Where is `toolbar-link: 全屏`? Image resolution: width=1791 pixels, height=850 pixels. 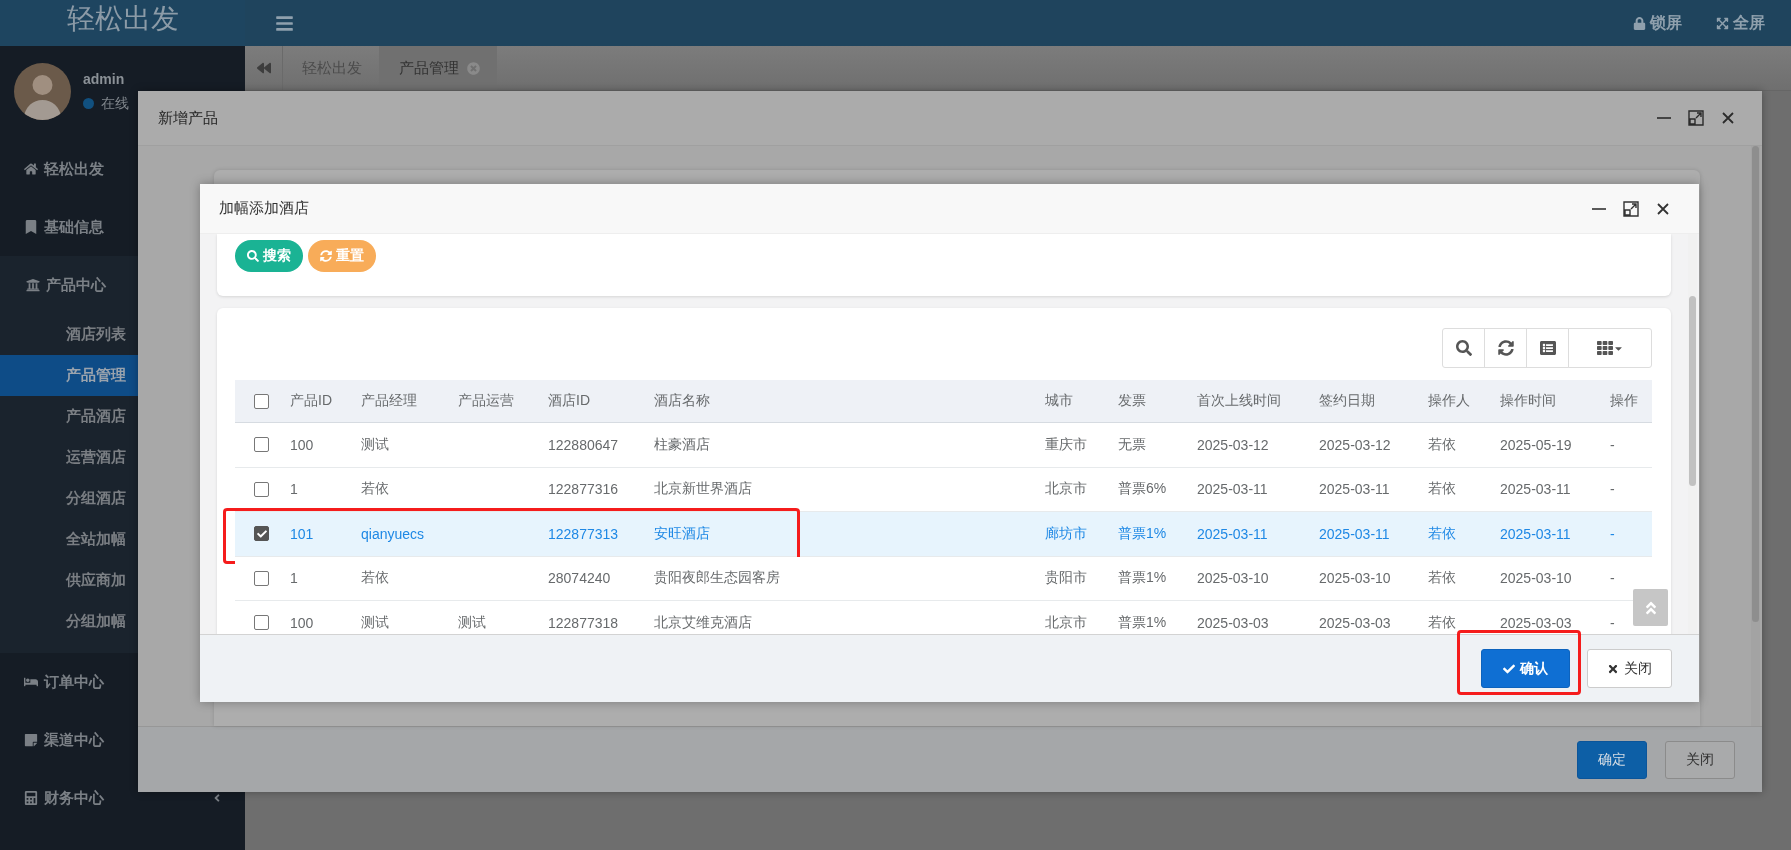
toolbar-link: 全屏 is located at coordinates (1740, 23).